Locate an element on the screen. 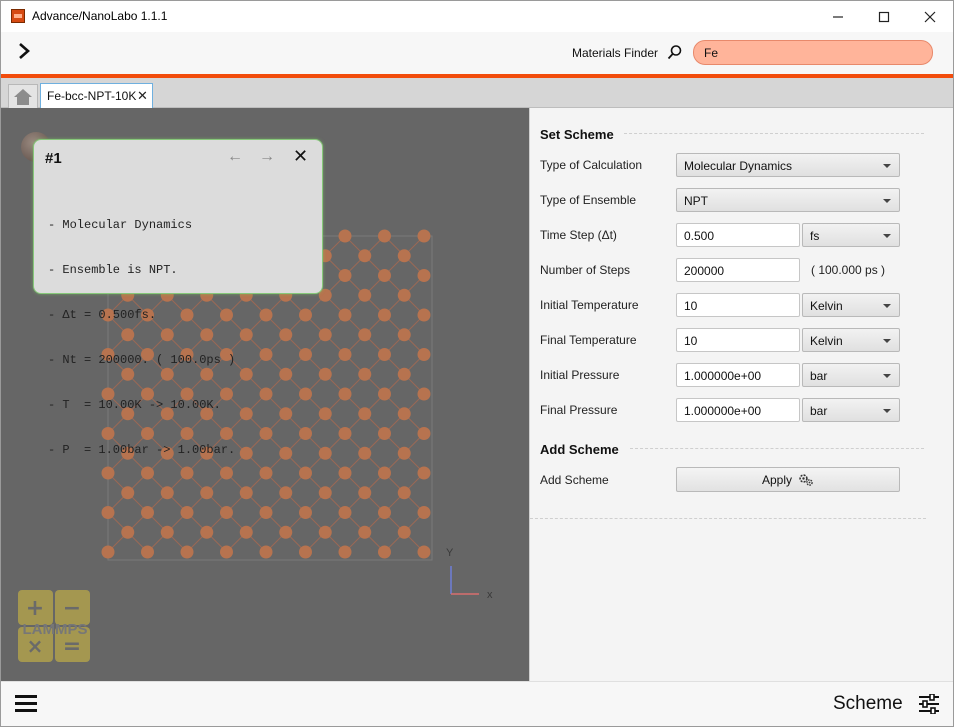 Image resolution: width=954 pixels, height=727 pixels. summary-line: - P = 1.00bar -> 1.00bar. is located at coordinates (142, 450).